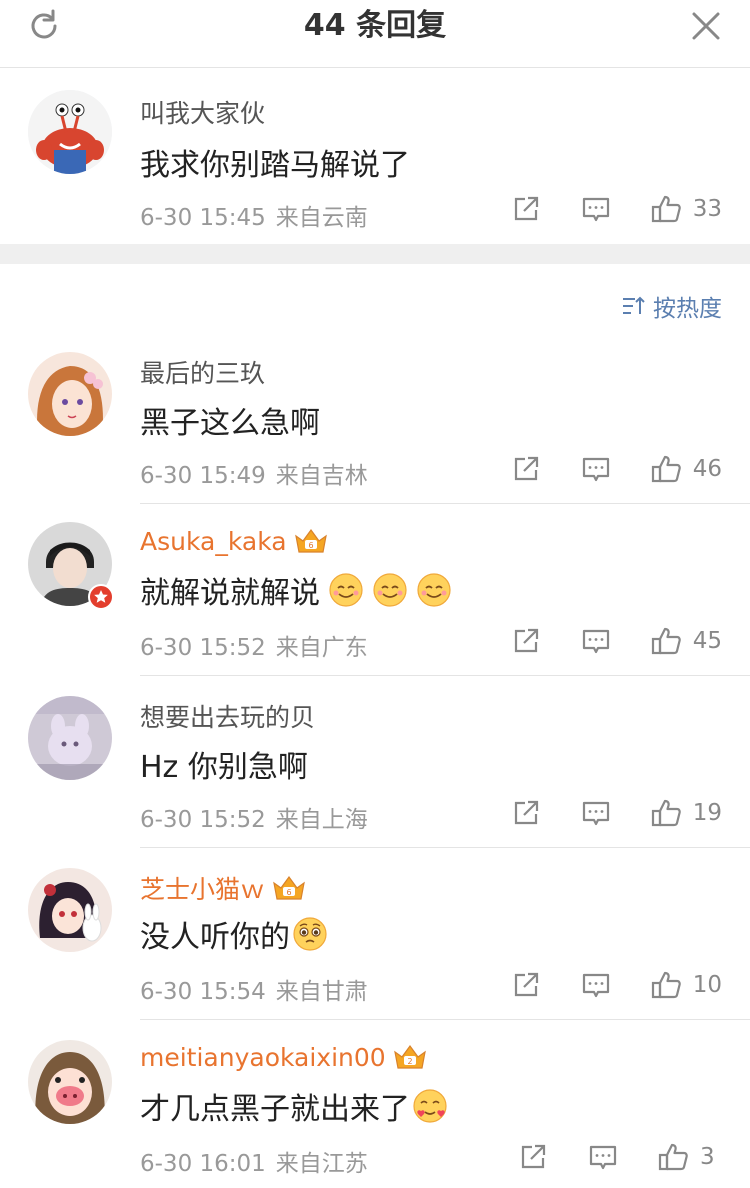 This screenshot has height=1188, width=750. I want to click on sort-toggle: 按热度, so click(671, 306).